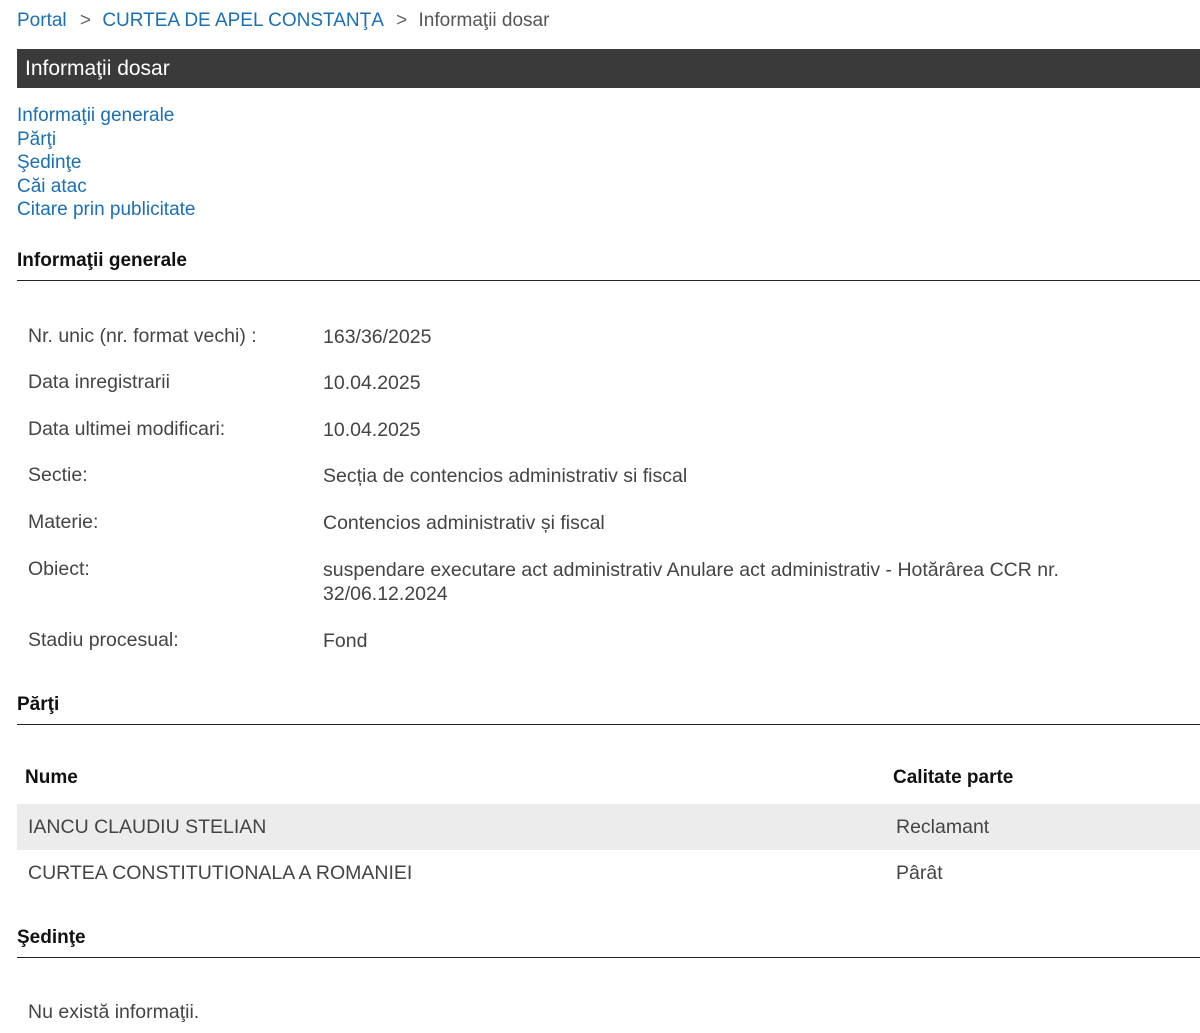 This screenshot has width=1200, height=1033. Describe the element at coordinates (919, 873) in the screenshot. I see `party-role: Pârât` at that location.